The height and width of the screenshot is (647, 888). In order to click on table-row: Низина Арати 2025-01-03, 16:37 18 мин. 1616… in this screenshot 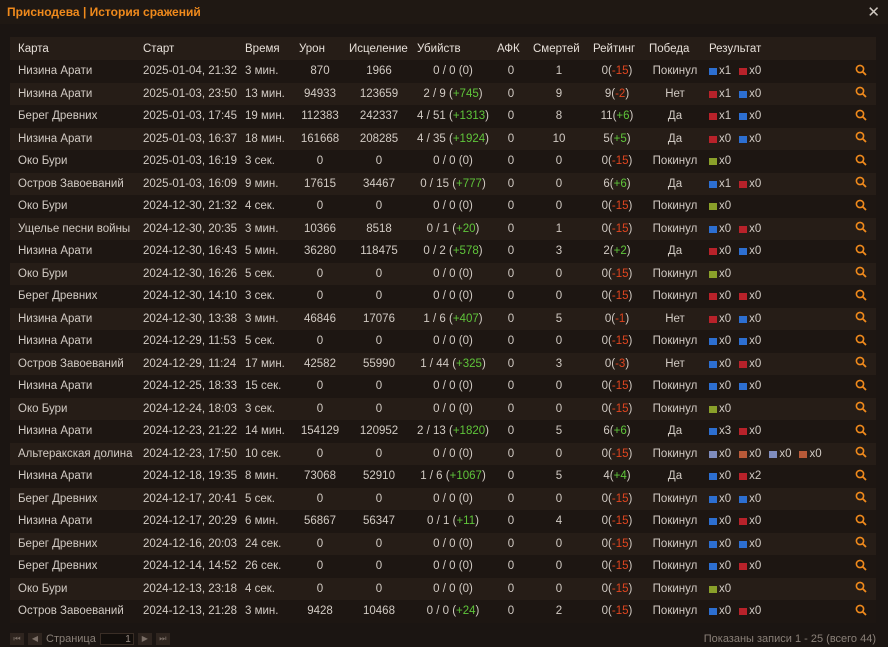, I will do `click(443, 138)`.